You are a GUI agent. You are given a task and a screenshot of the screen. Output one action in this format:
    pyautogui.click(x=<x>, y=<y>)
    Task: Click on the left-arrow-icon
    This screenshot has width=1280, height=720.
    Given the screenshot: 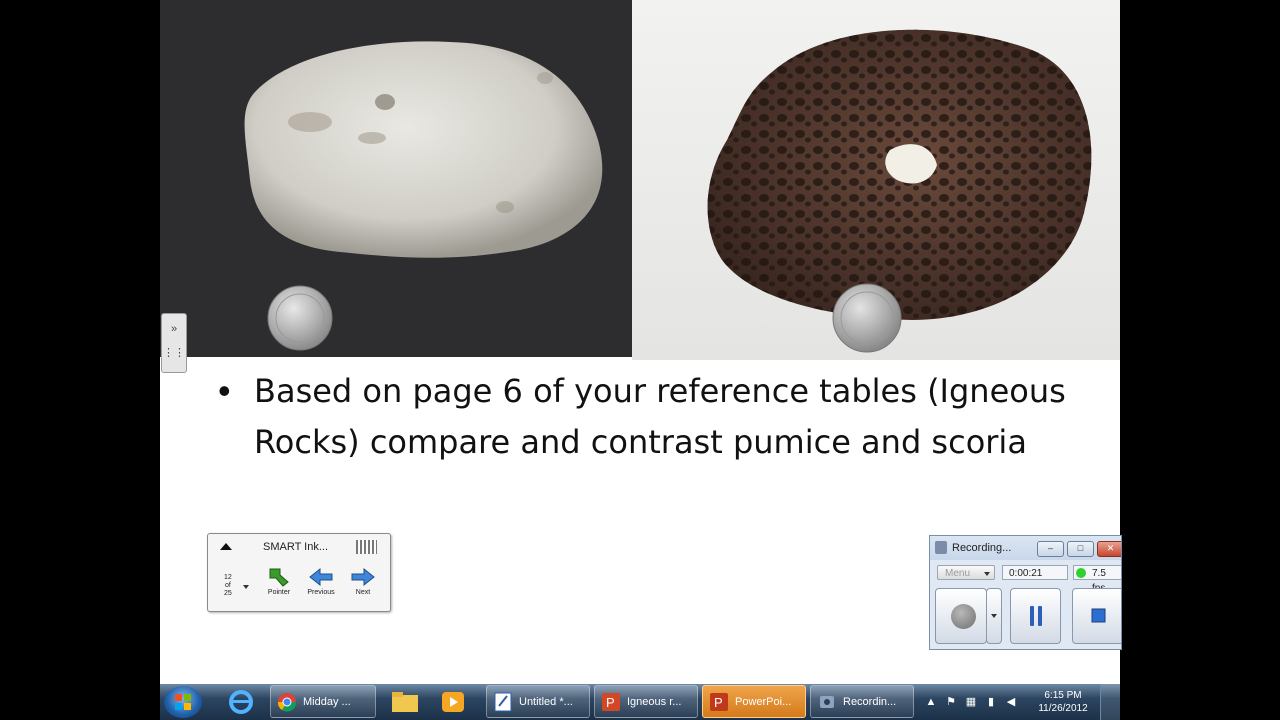 What is the action you would take?
    pyautogui.click(x=321, y=577)
    